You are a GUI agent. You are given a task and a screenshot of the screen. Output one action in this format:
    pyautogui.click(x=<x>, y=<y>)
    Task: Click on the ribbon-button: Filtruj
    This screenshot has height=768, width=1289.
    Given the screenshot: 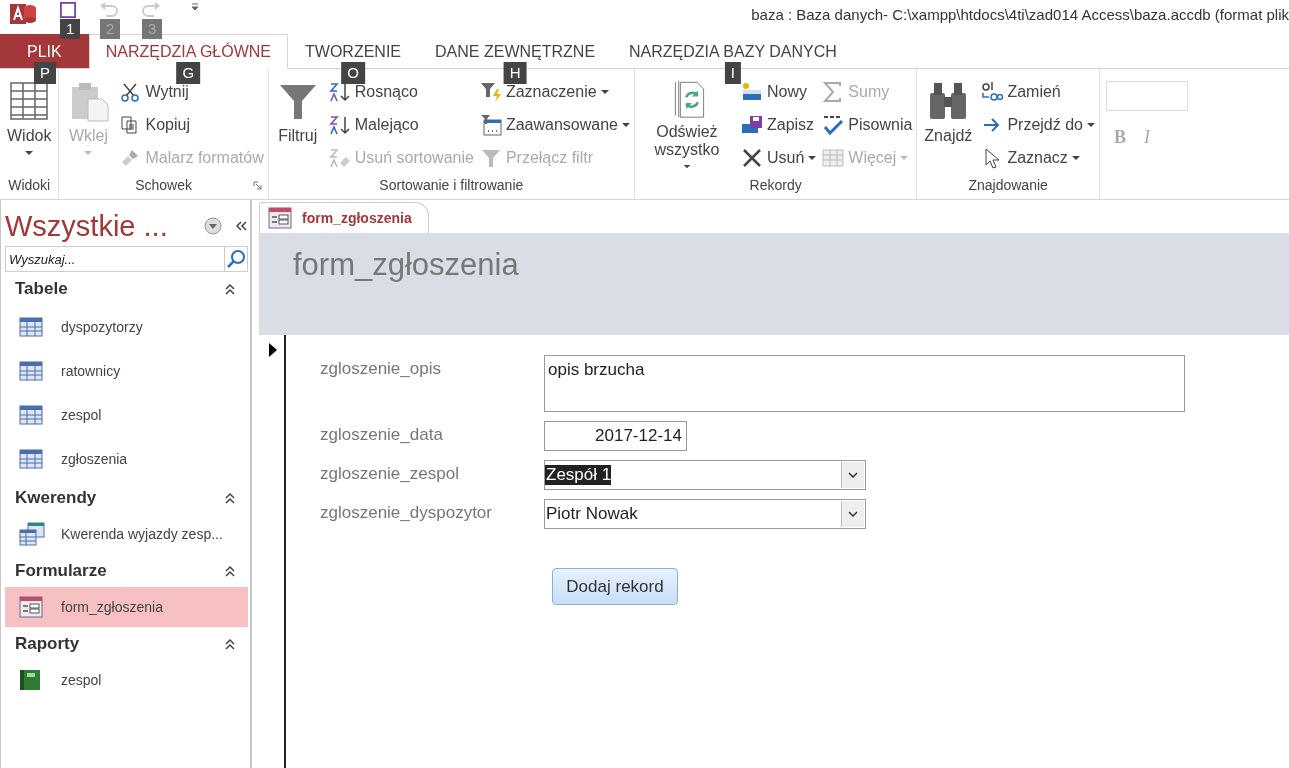 What is the action you would take?
    pyautogui.click(x=297, y=124)
    